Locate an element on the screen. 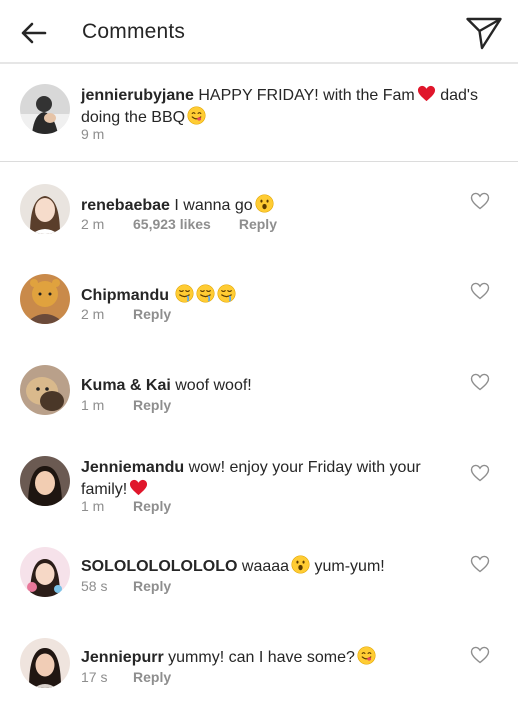 The height and width of the screenshot is (720, 518). share-button is located at coordinates (484, 33).